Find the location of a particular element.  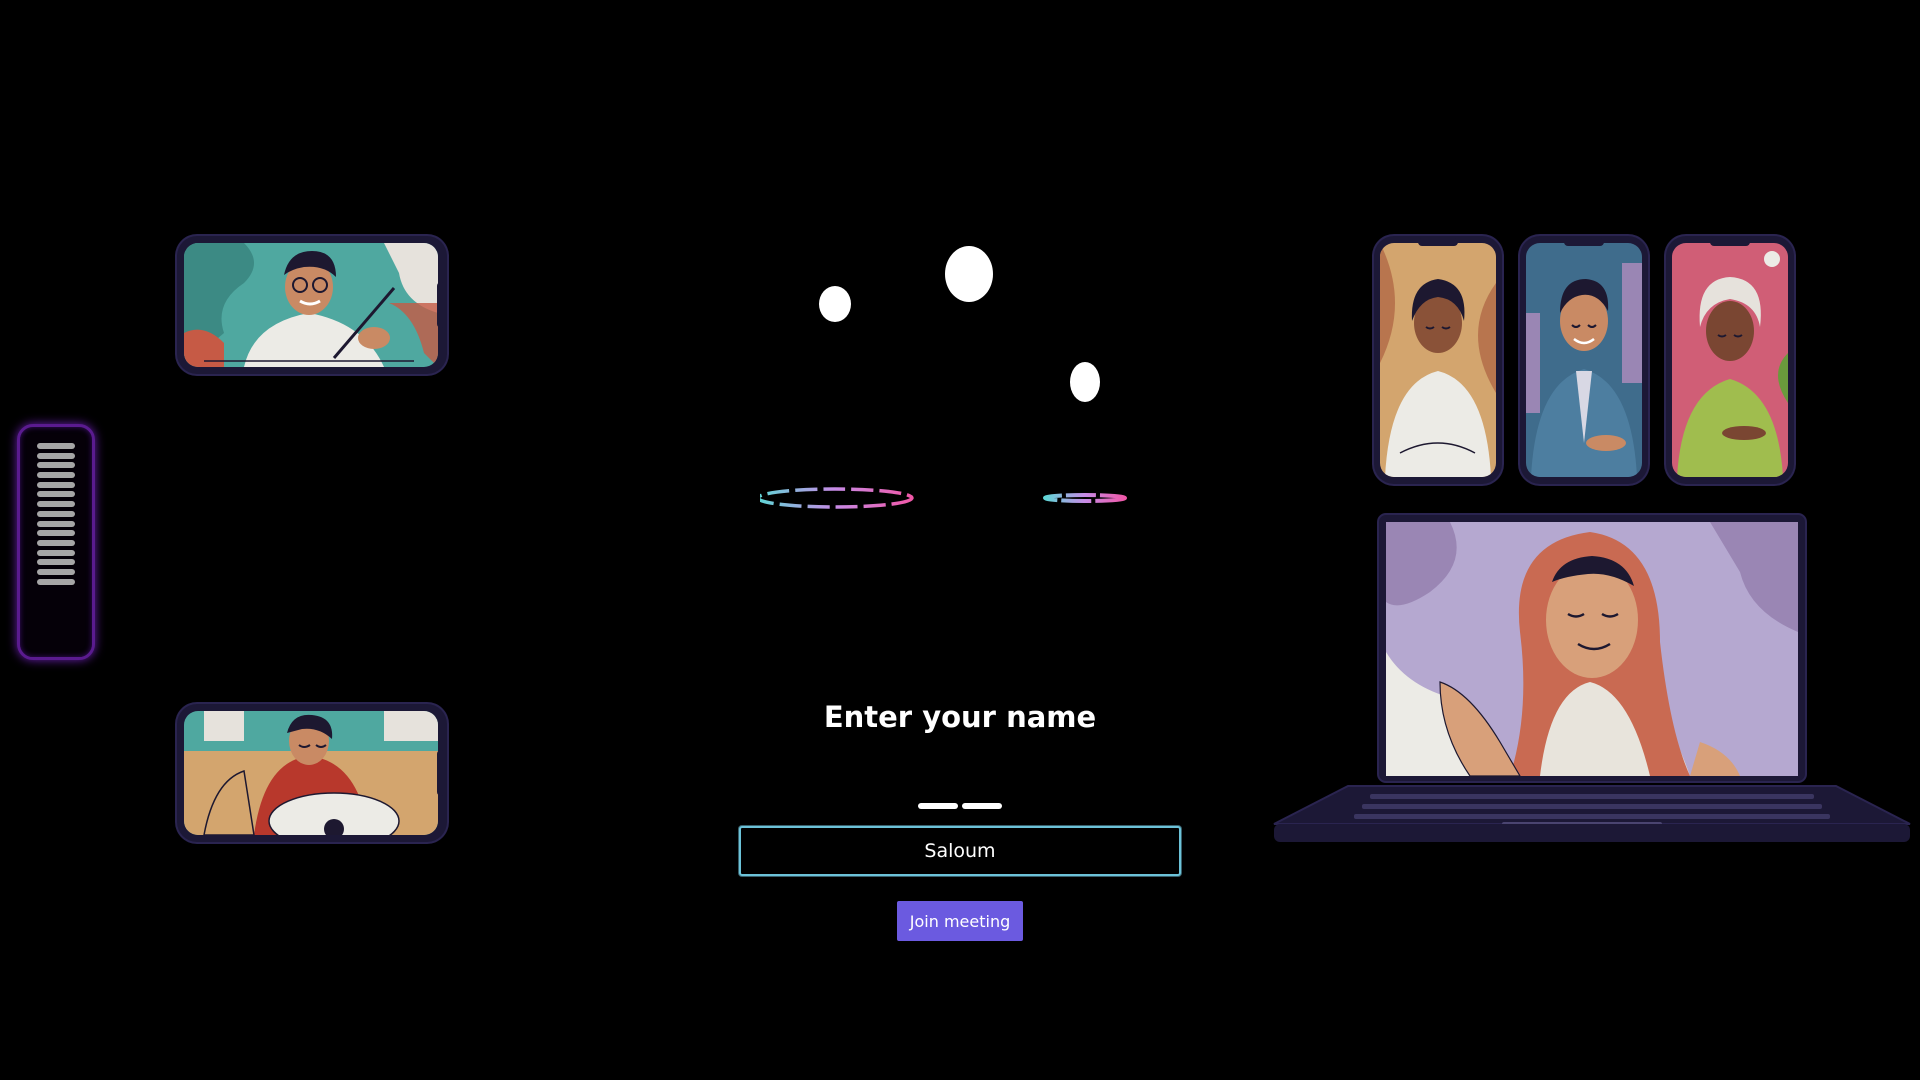

guitarist-call-illustration is located at coordinates (311, 773).